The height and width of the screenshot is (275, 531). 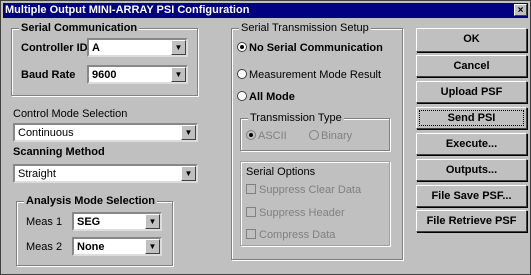 What do you see at coordinates (117, 246) in the screenshot?
I see `meas2-select: None ▼` at bounding box center [117, 246].